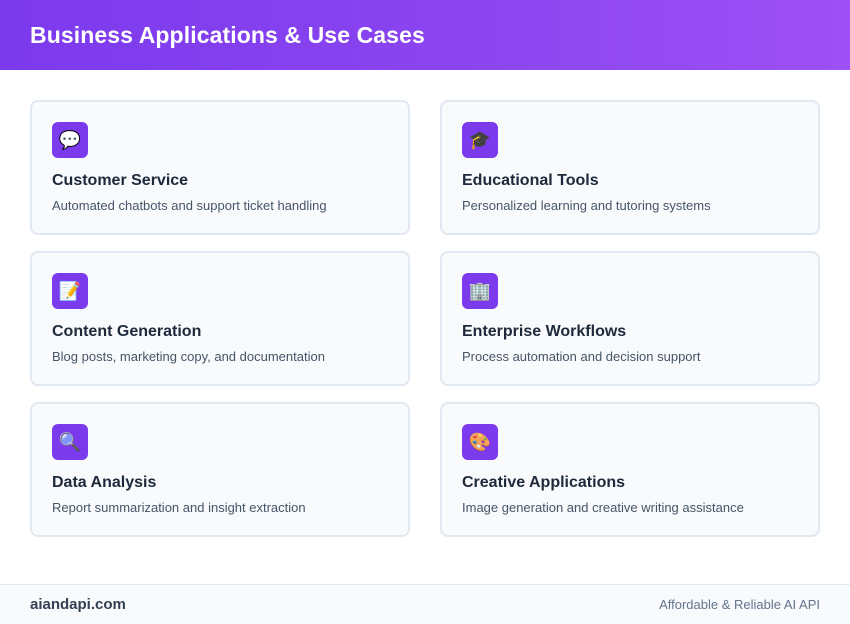 This screenshot has height=624, width=850. I want to click on card-description: Process automation and decision support, so click(581, 356).